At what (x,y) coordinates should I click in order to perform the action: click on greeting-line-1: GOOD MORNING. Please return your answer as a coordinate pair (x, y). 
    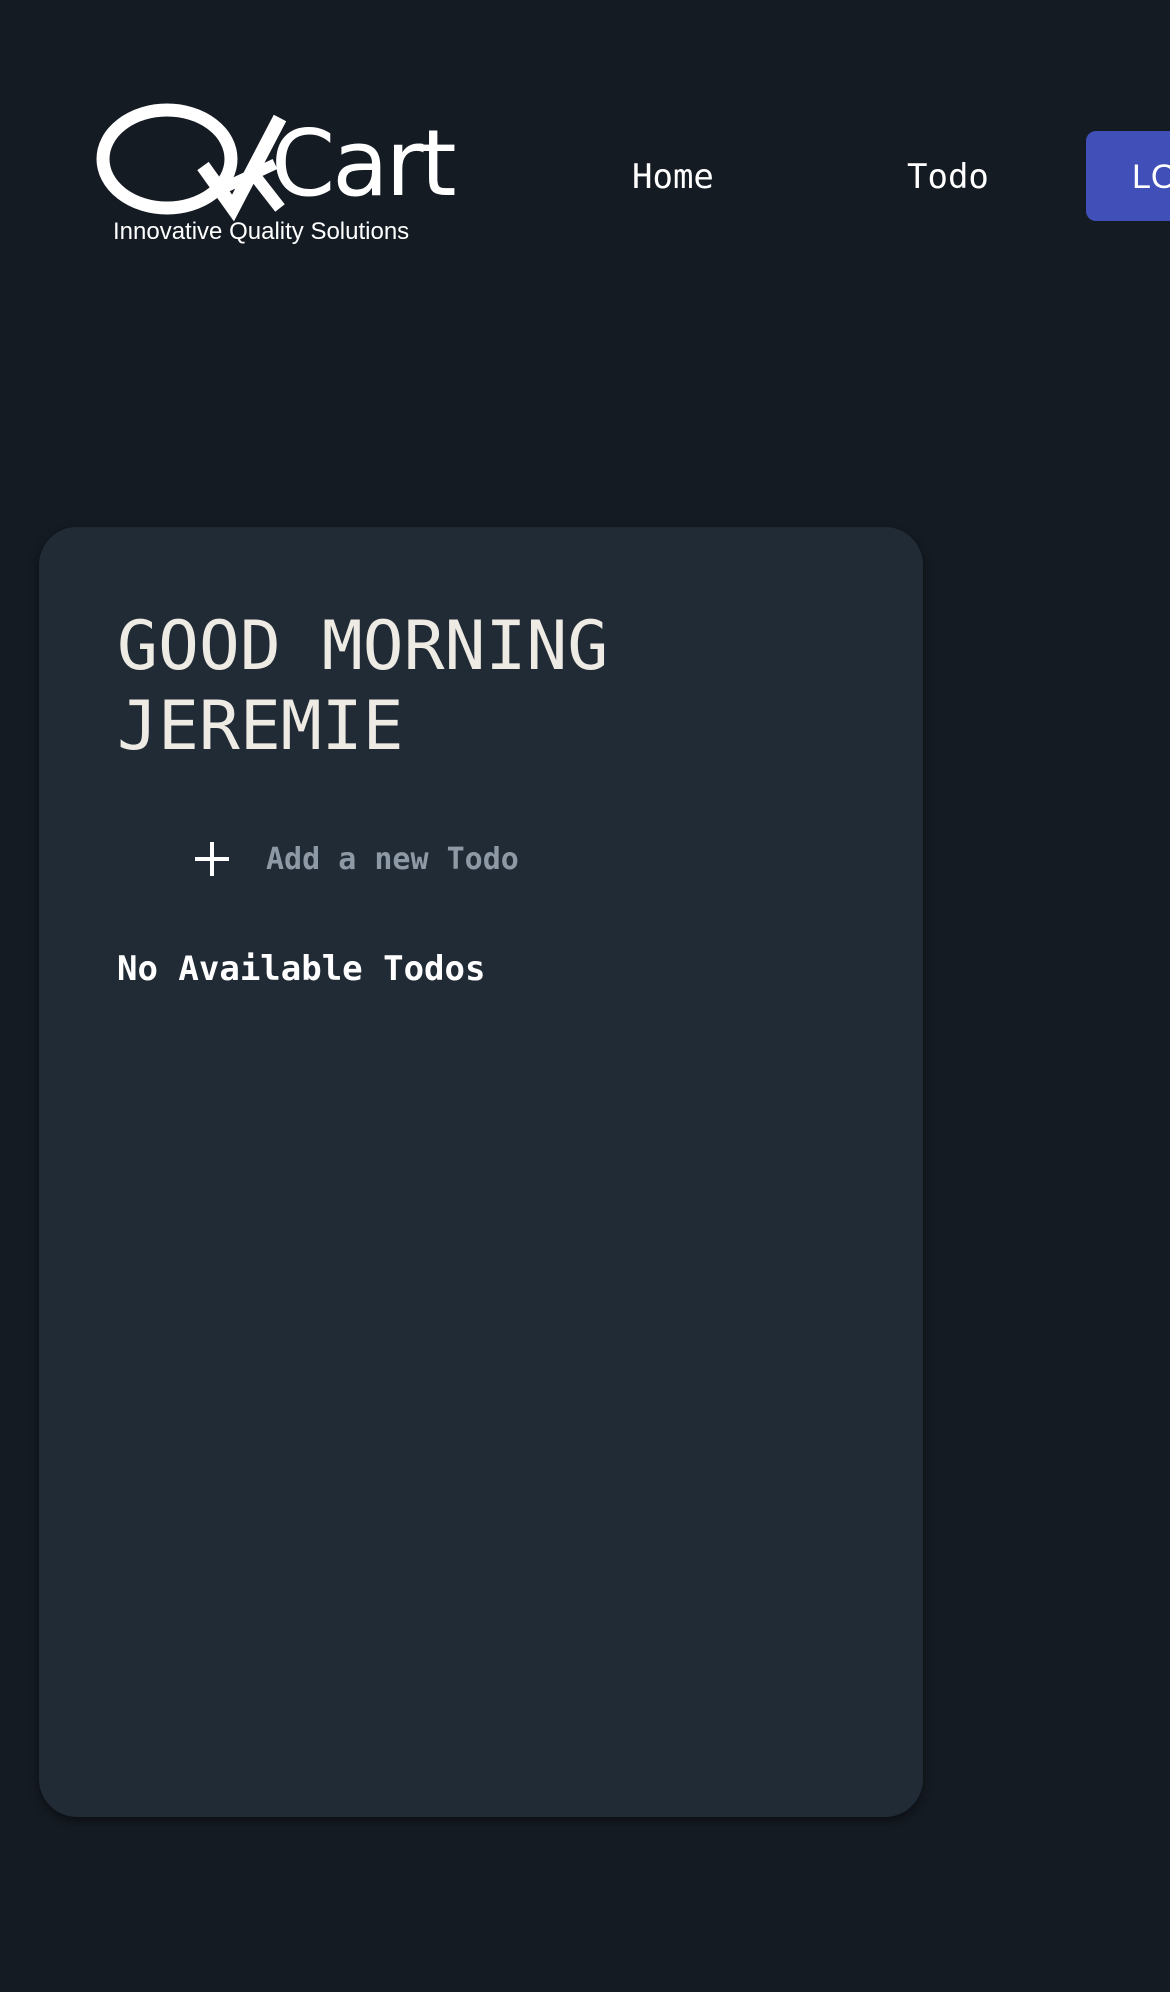
    Looking at the image, I should click on (363, 646).